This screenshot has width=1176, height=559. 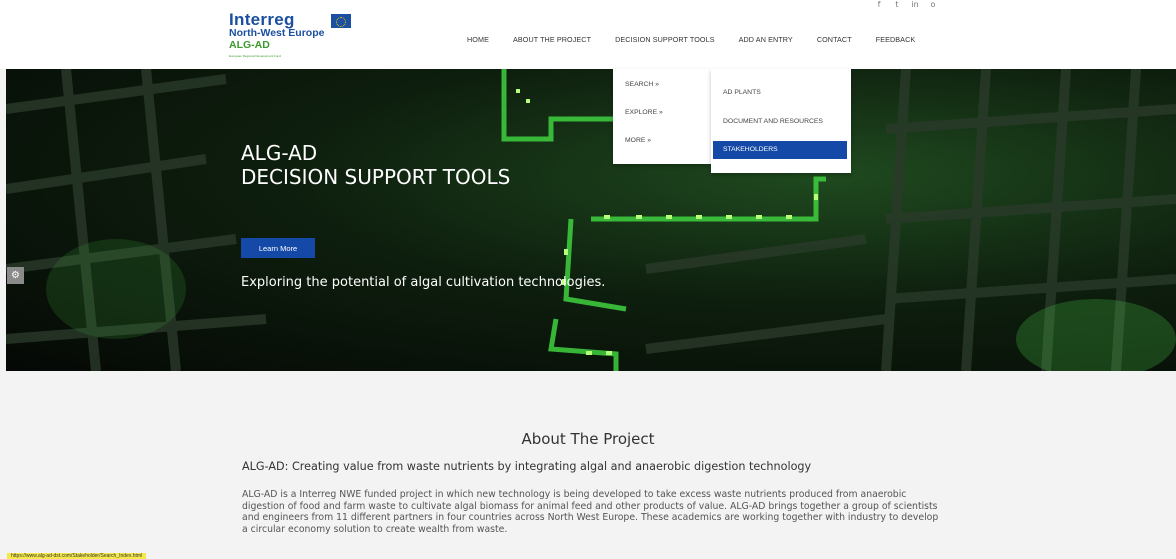 What do you see at coordinates (277, 33) in the screenshot?
I see `logo-region-text: North-West Europe` at bounding box center [277, 33].